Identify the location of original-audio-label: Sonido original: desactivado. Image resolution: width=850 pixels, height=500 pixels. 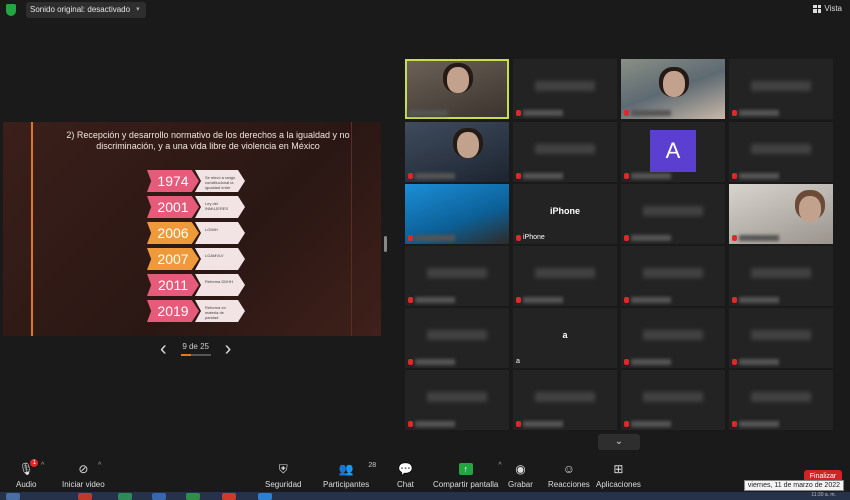
(80, 9).